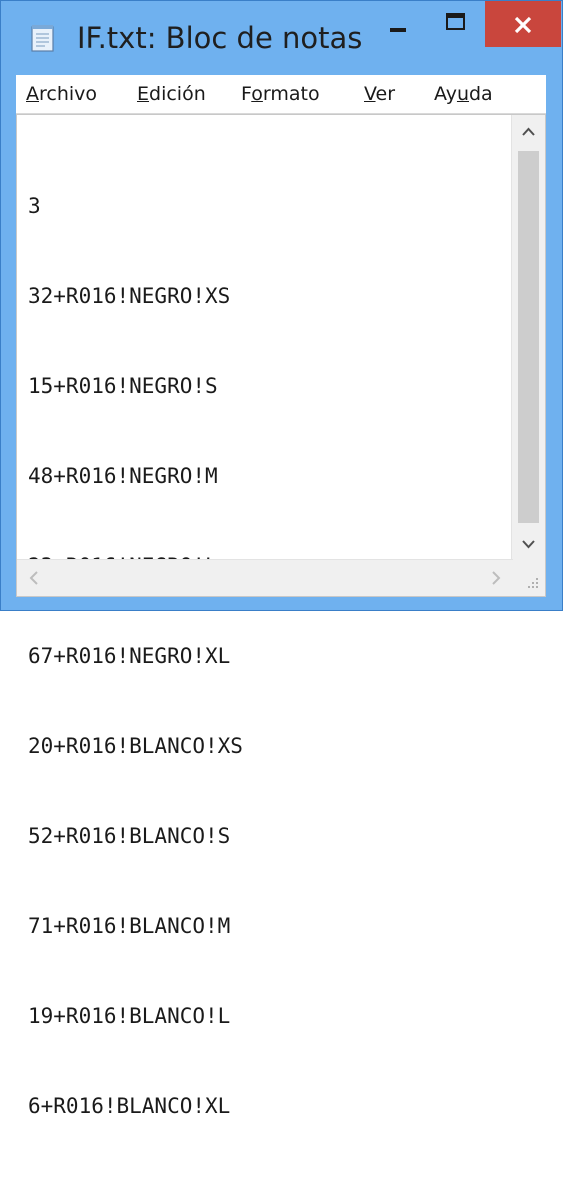 This screenshot has width=563, height=1181. I want to click on menu-label-prefix: Ay, so click(445, 94).